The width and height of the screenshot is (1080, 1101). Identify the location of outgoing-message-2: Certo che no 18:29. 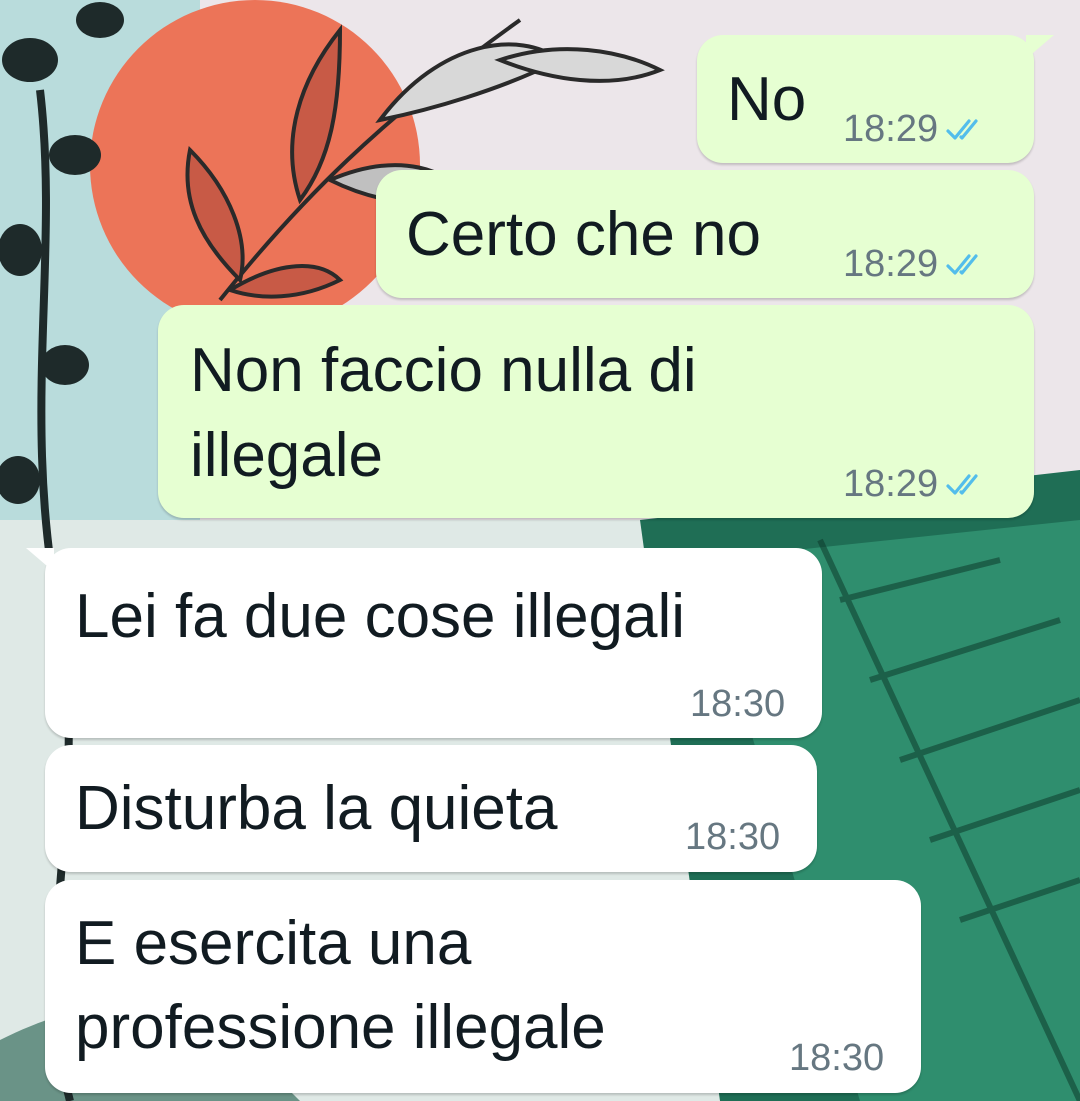
(705, 234).